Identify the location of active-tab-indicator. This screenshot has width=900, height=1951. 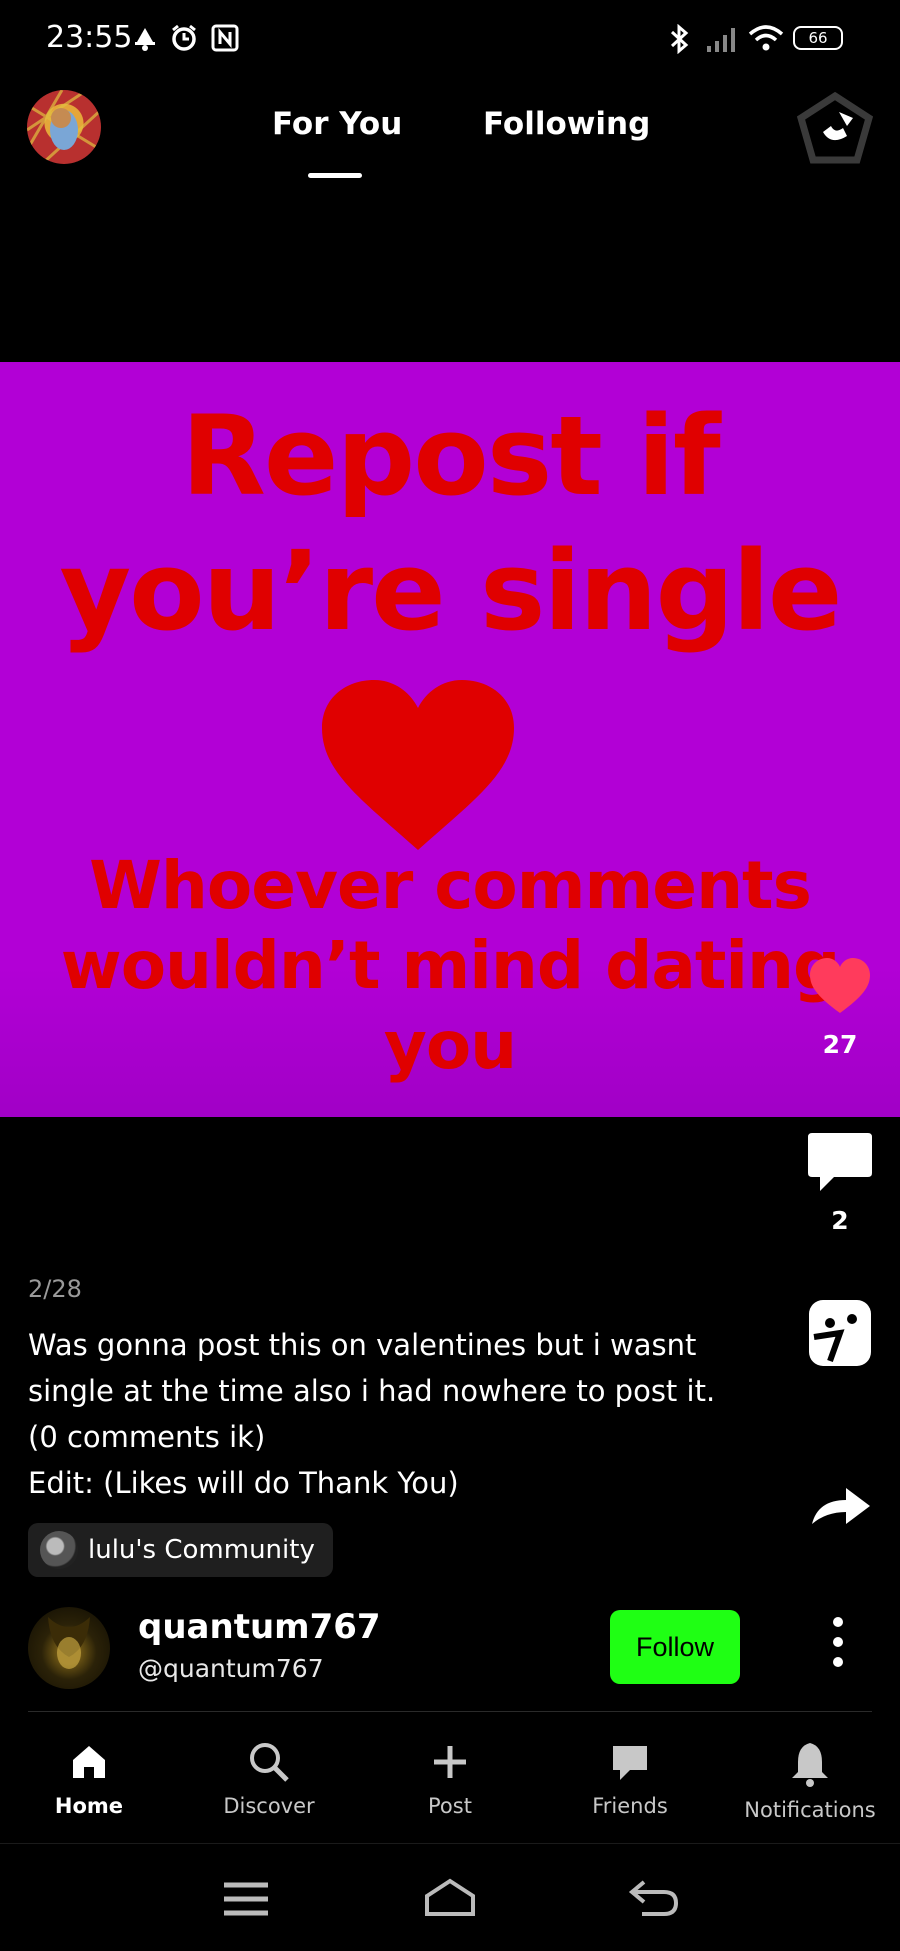
(335, 175).